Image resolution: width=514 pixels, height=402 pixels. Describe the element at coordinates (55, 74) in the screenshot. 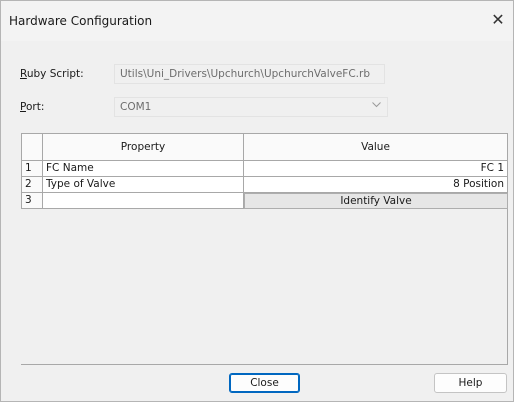

I see `ruby-script-label-text: uby Script:` at that location.